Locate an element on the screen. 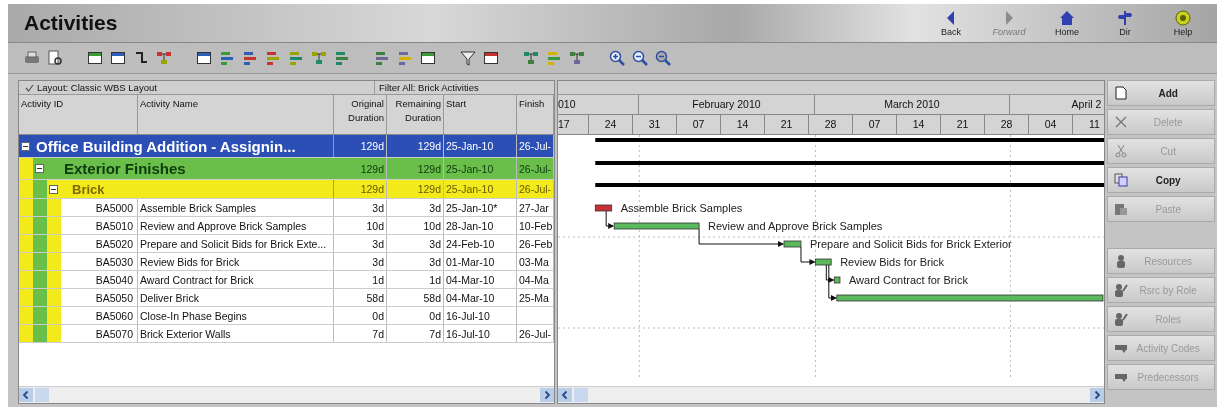 The height and width of the screenshot is (407, 1217). column-header: Finish is located at coordinates (535, 114).